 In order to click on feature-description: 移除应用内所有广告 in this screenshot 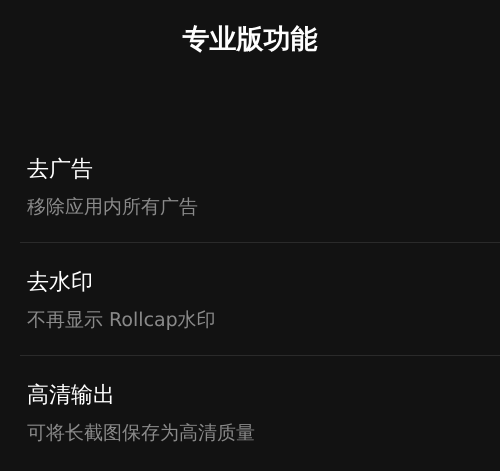, I will do `click(113, 207)`.